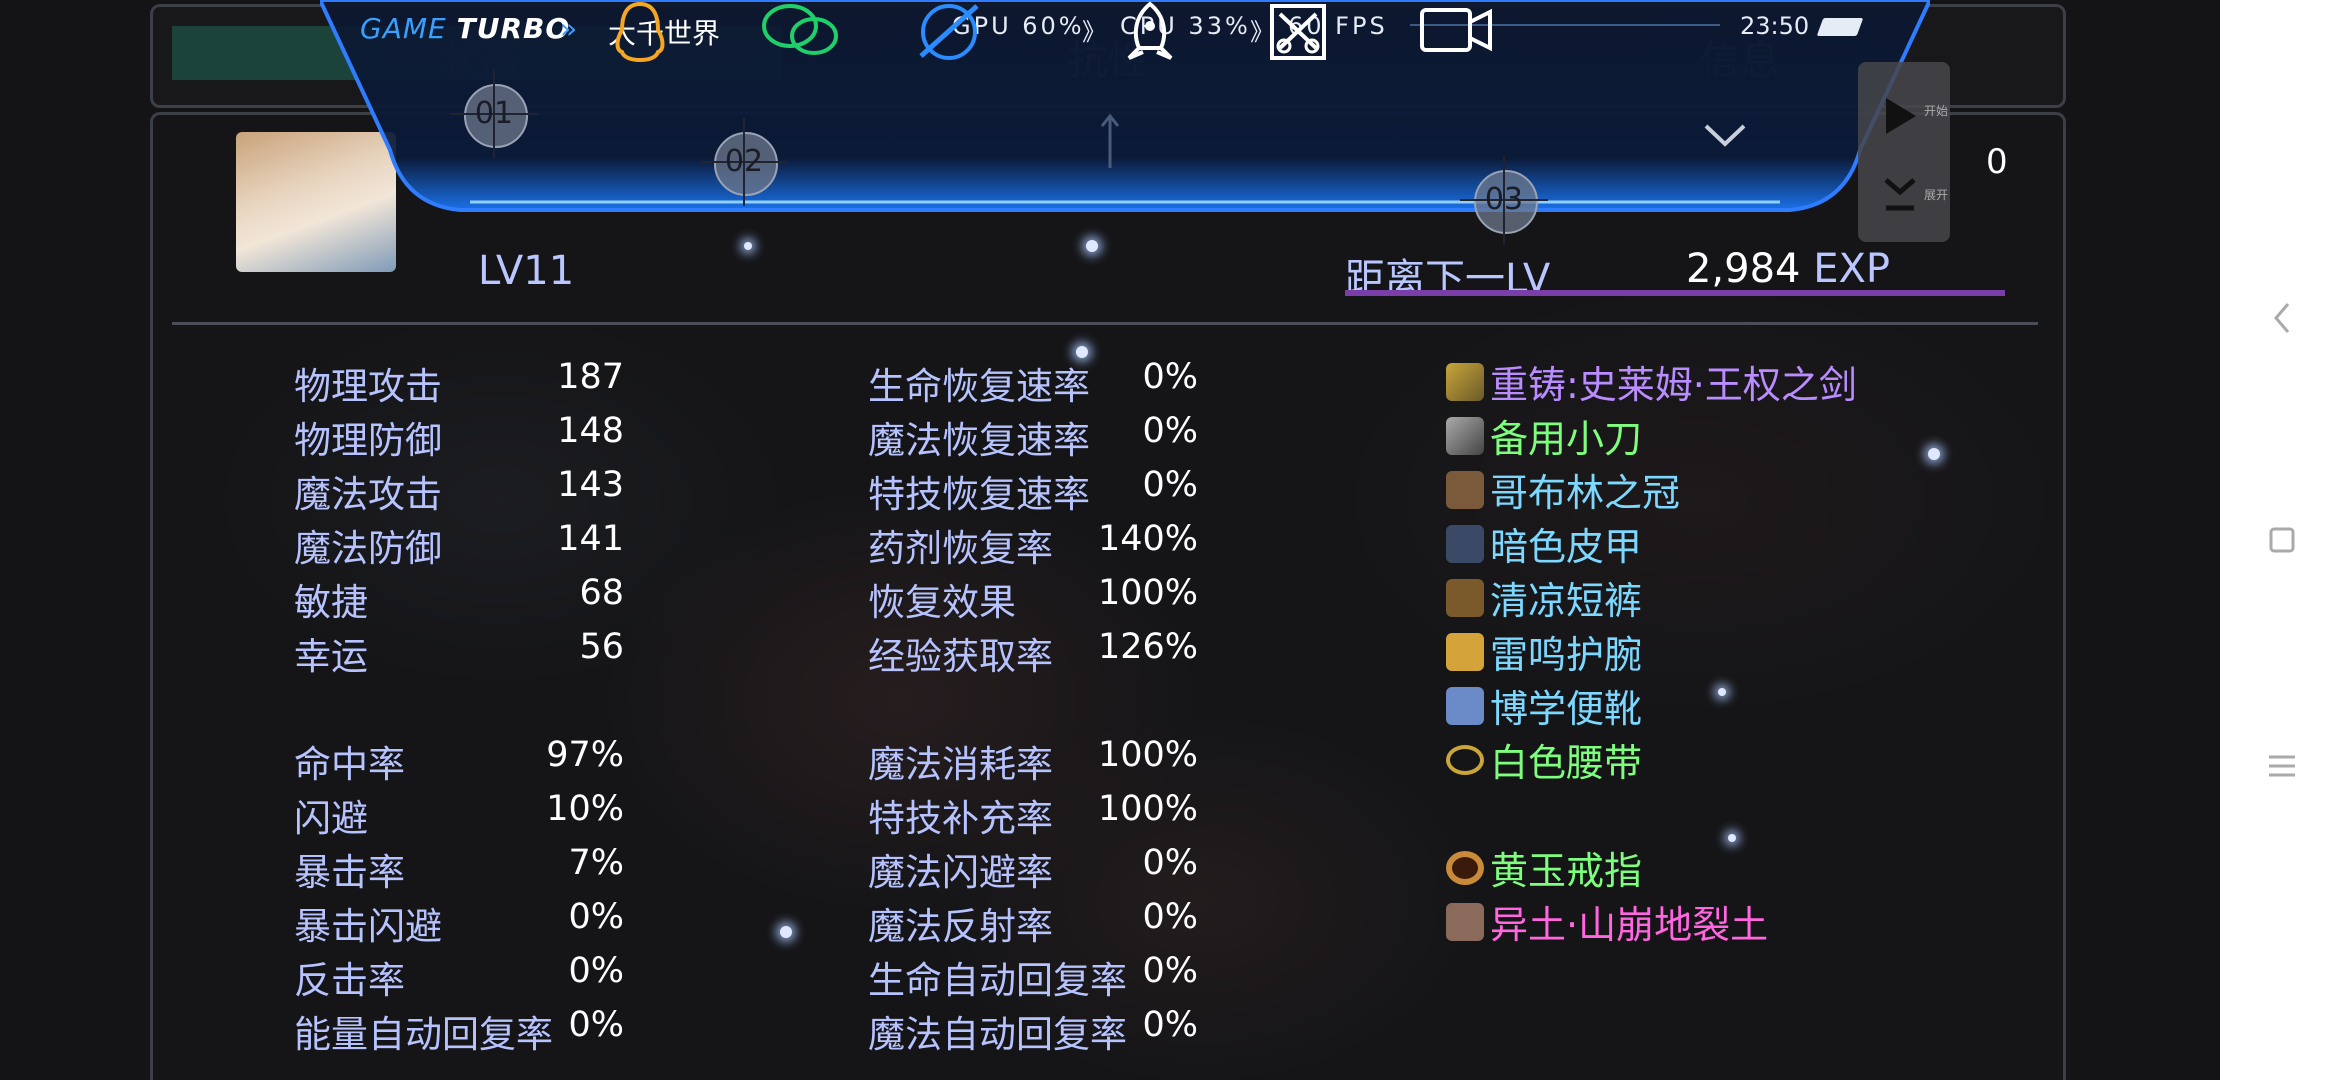  What do you see at coordinates (590, 485) in the screenshot?
I see `stat-value: 143` at bounding box center [590, 485].